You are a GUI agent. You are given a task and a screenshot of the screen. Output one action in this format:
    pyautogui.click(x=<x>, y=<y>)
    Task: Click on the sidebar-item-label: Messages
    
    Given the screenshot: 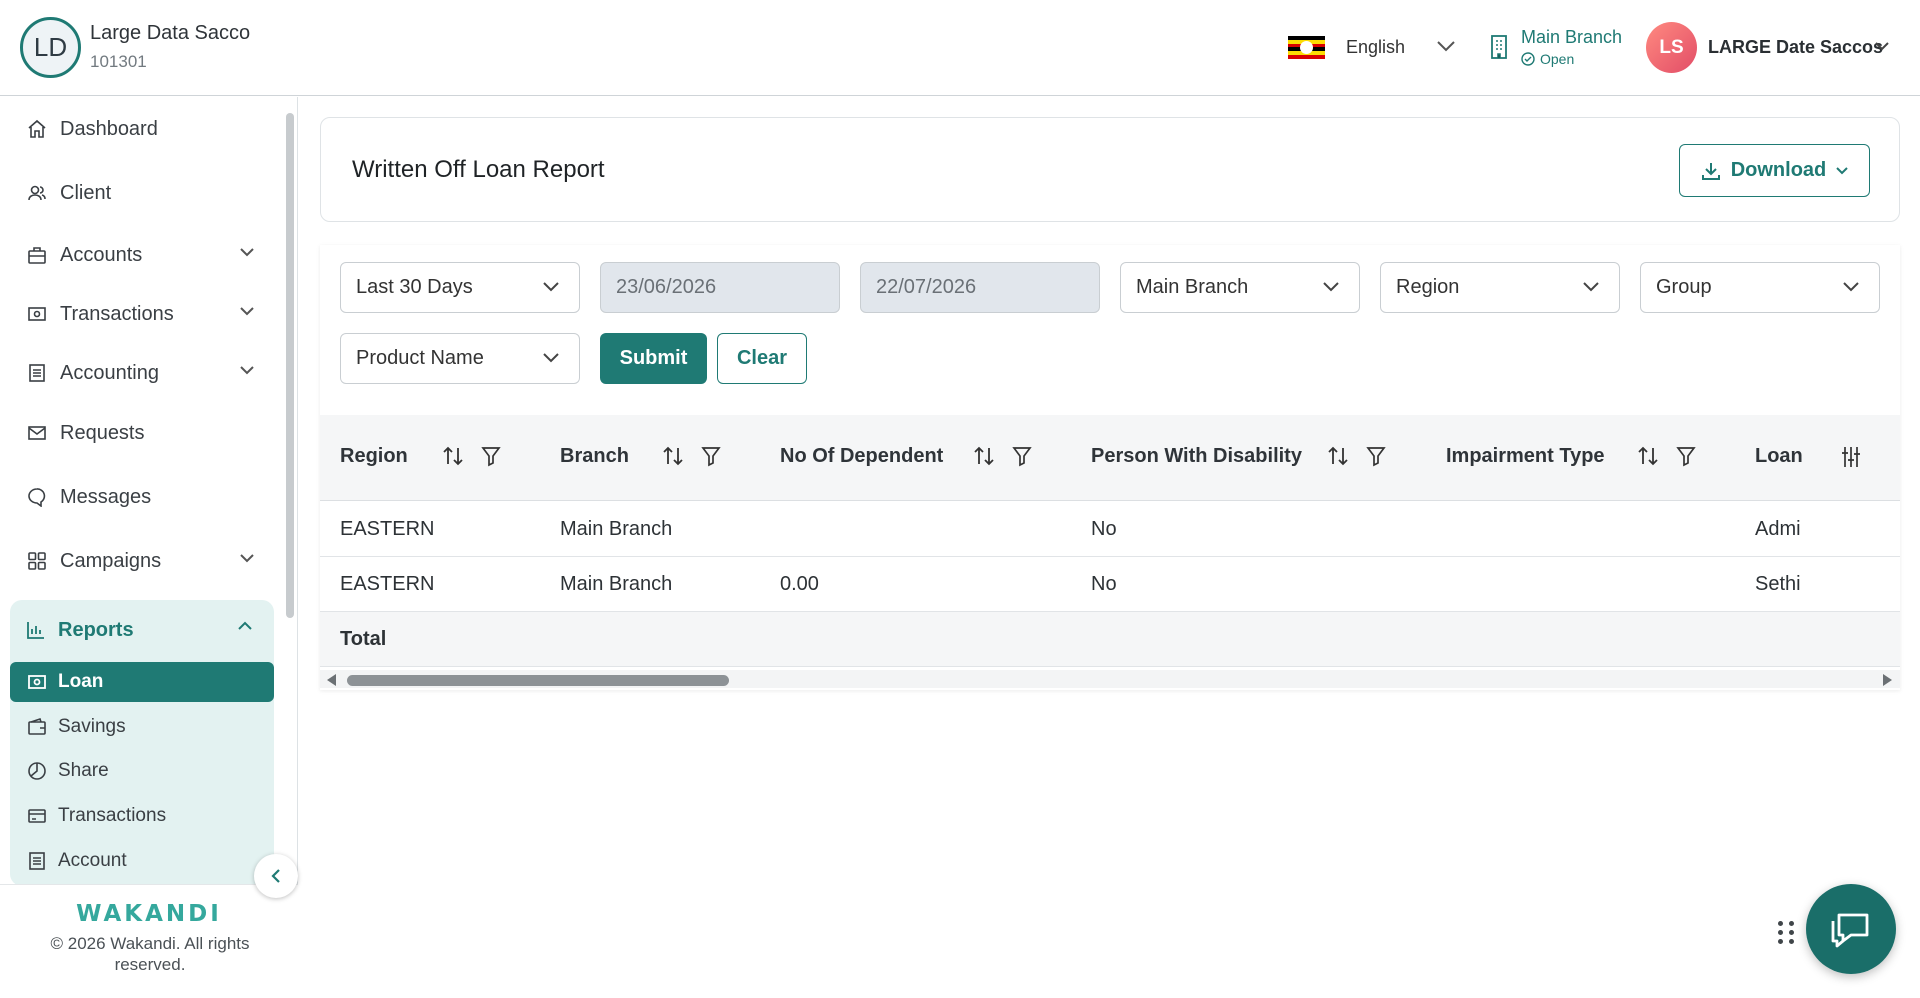 What is the action you would take?
    pyautogui.click(x=106, y=496)
    